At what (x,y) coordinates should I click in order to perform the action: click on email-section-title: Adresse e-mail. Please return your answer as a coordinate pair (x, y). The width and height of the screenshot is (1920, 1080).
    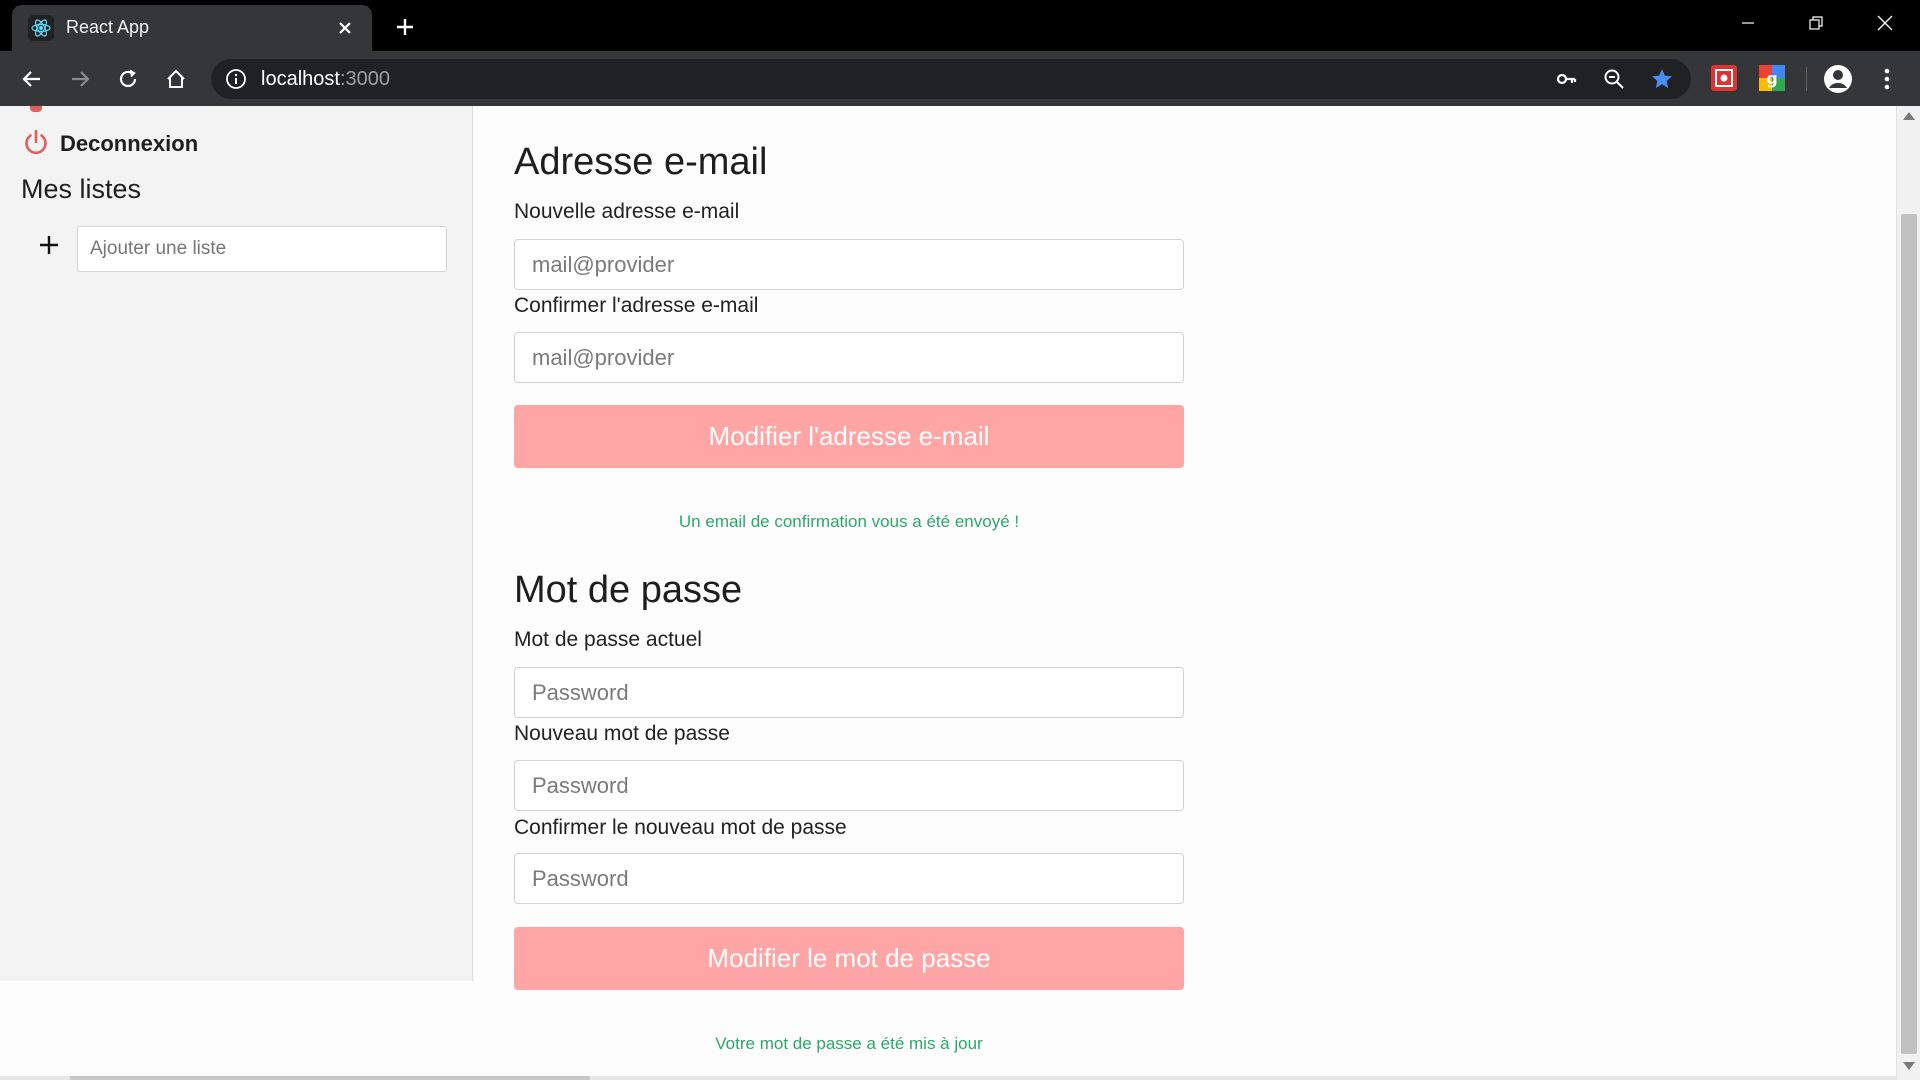
    Looking at the image, I should click on (641, 162).